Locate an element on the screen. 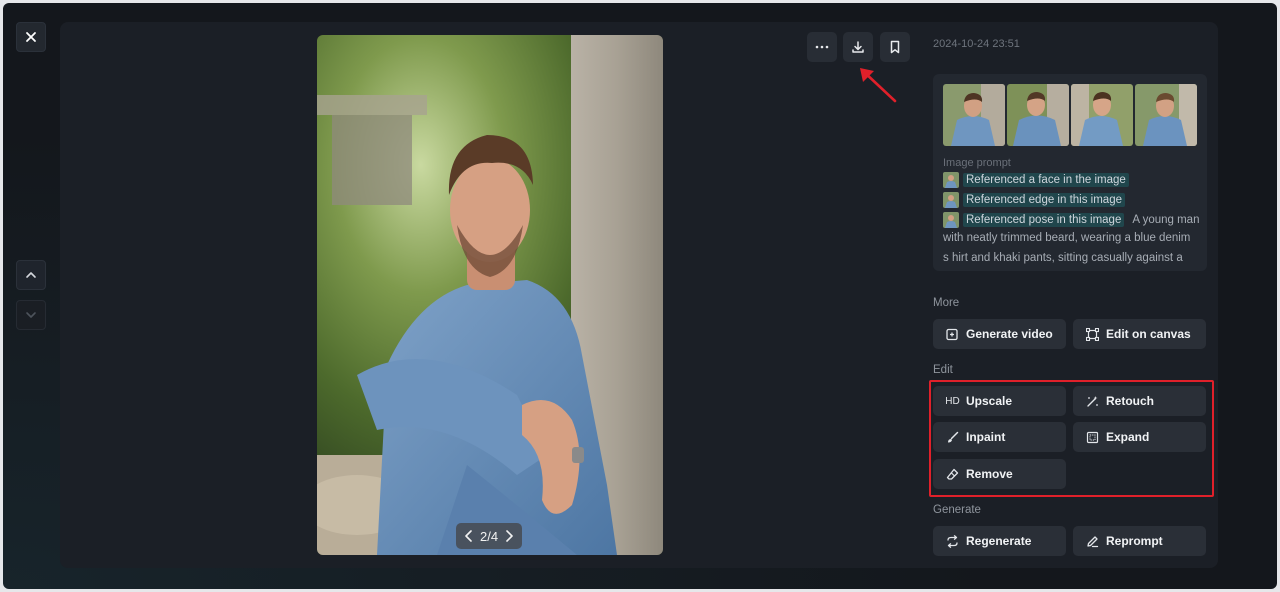  annotation-arrow-icon is located at coordinates (878, 85).